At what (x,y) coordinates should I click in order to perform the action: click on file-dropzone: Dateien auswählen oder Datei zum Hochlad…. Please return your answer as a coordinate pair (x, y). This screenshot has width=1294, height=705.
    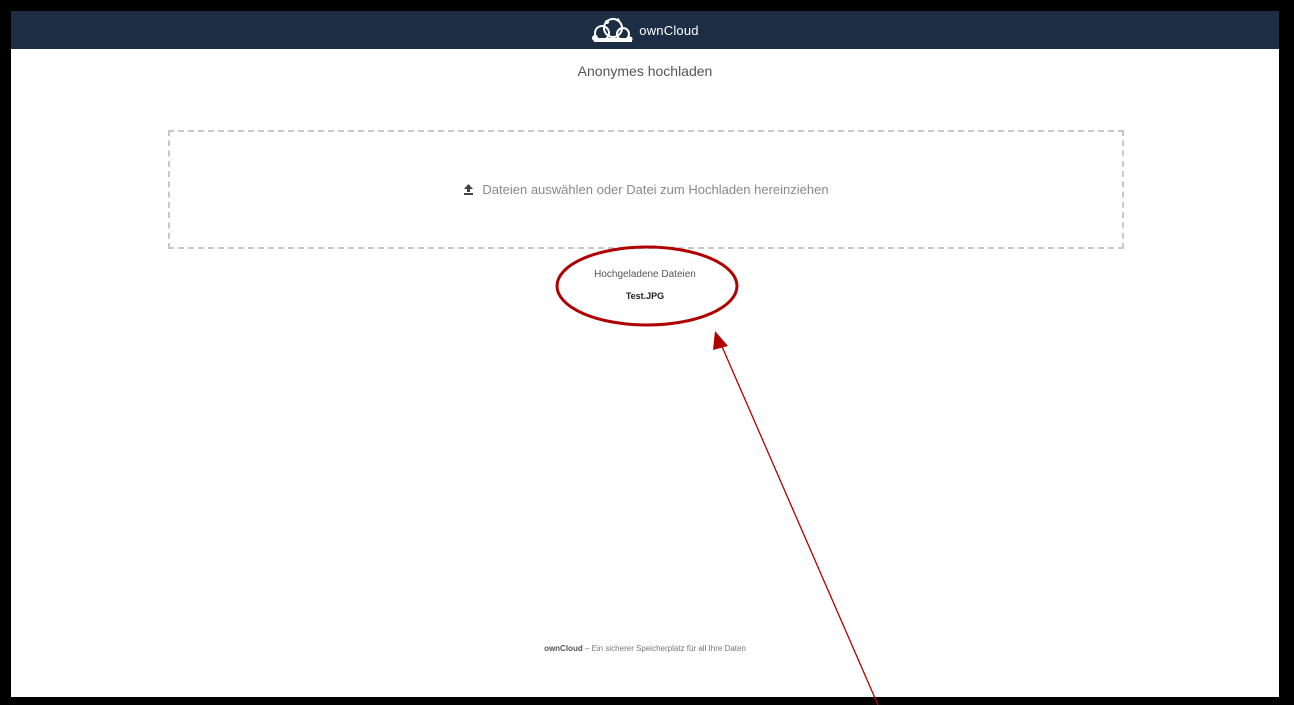
    Looking at the image, I should click on (646, 189).